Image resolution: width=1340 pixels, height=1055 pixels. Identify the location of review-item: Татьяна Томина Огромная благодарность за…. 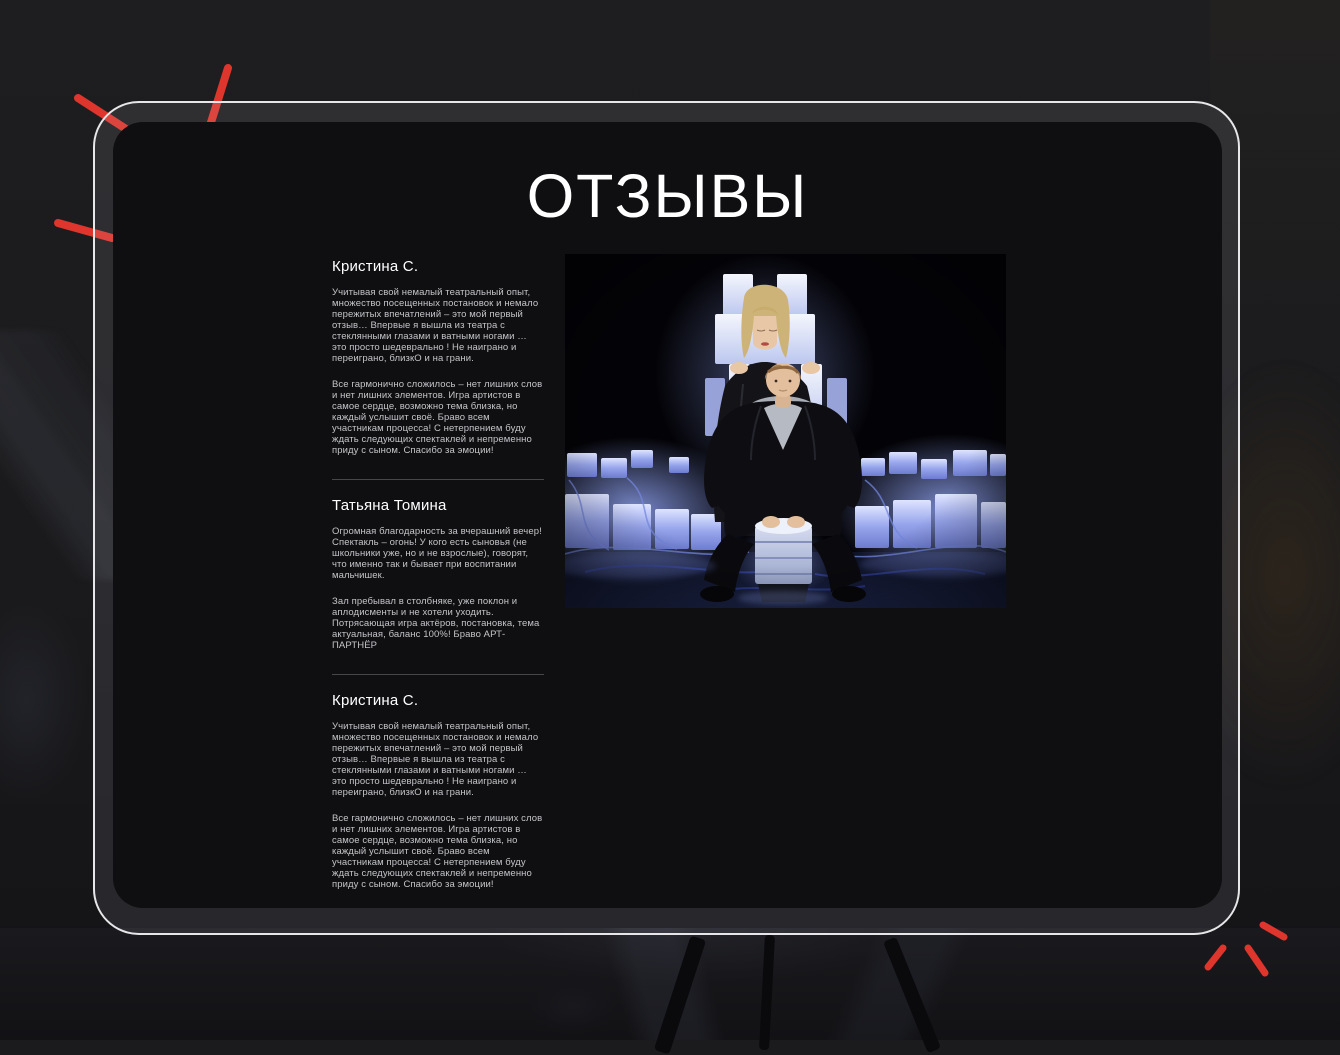
(438, 586).